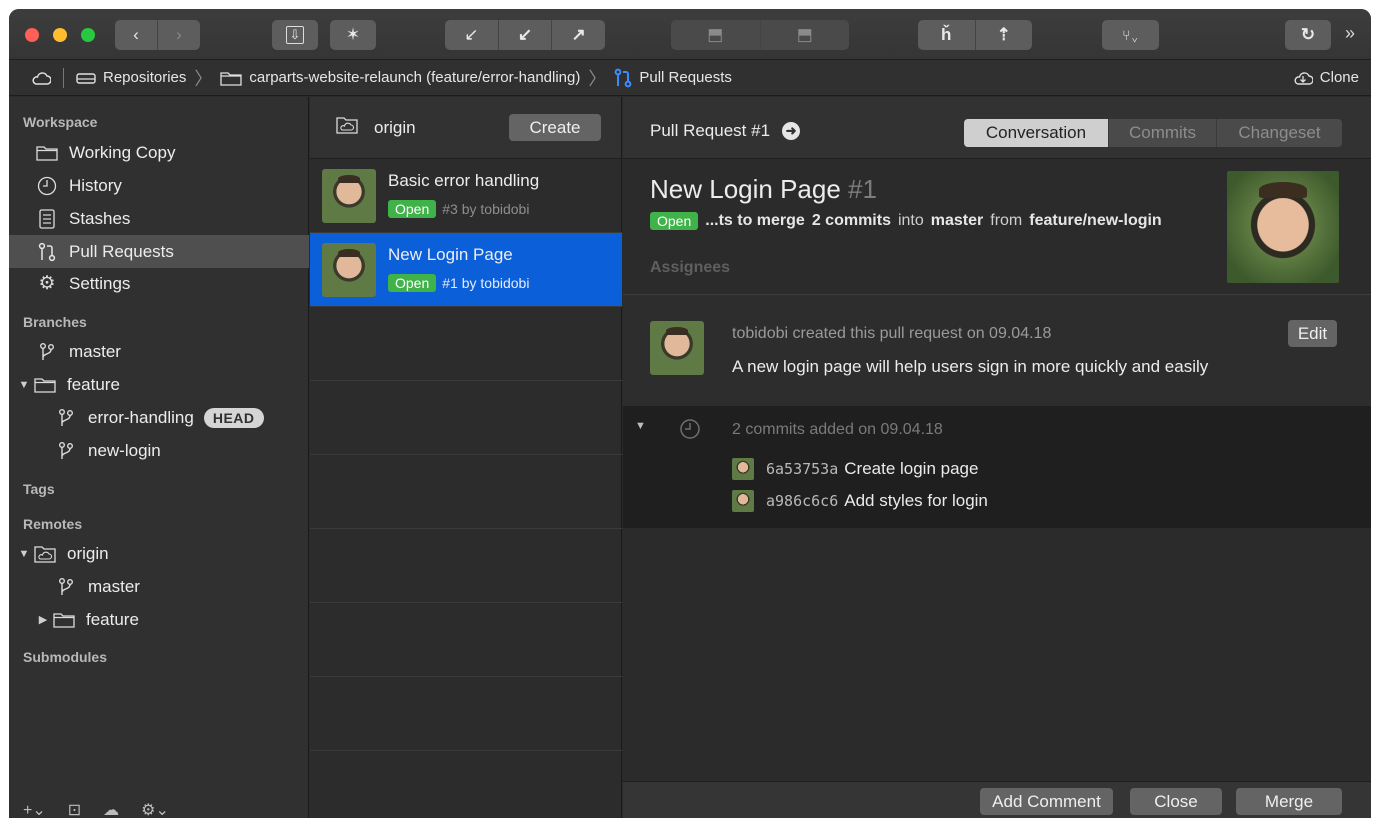 This screenshot has width=1376, height=818. Describe the element at coordinates (47, 218) in the screenshot. I see `stash-list-icon` at that location.